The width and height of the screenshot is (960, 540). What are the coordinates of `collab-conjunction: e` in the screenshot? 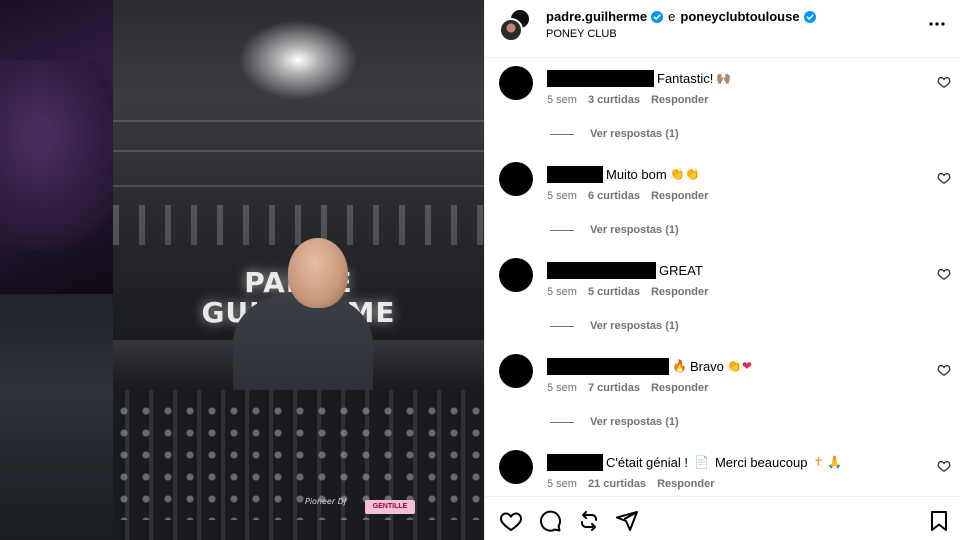 It's located at (672, 16).